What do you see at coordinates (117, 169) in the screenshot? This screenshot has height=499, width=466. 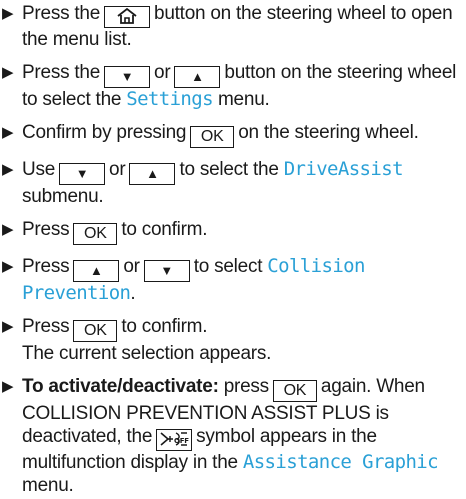 I see `step-4-or: or` at bounding box center [117, 169].